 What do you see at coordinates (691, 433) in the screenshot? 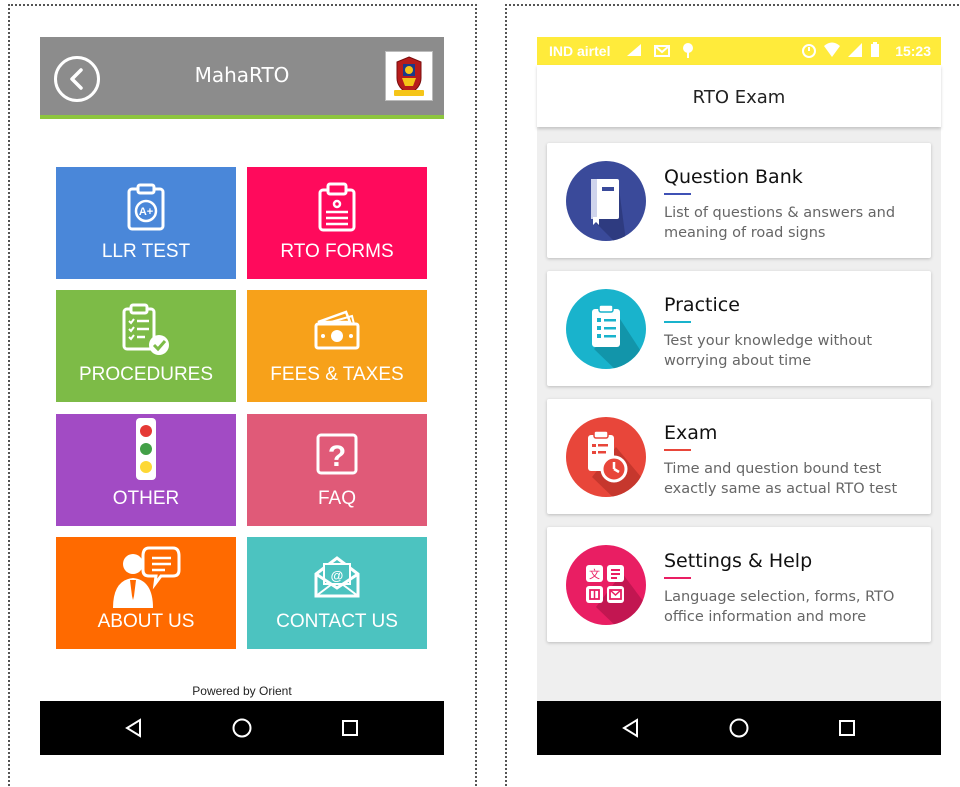
I see `card-title: Exam` at bounding box center [691, 433].